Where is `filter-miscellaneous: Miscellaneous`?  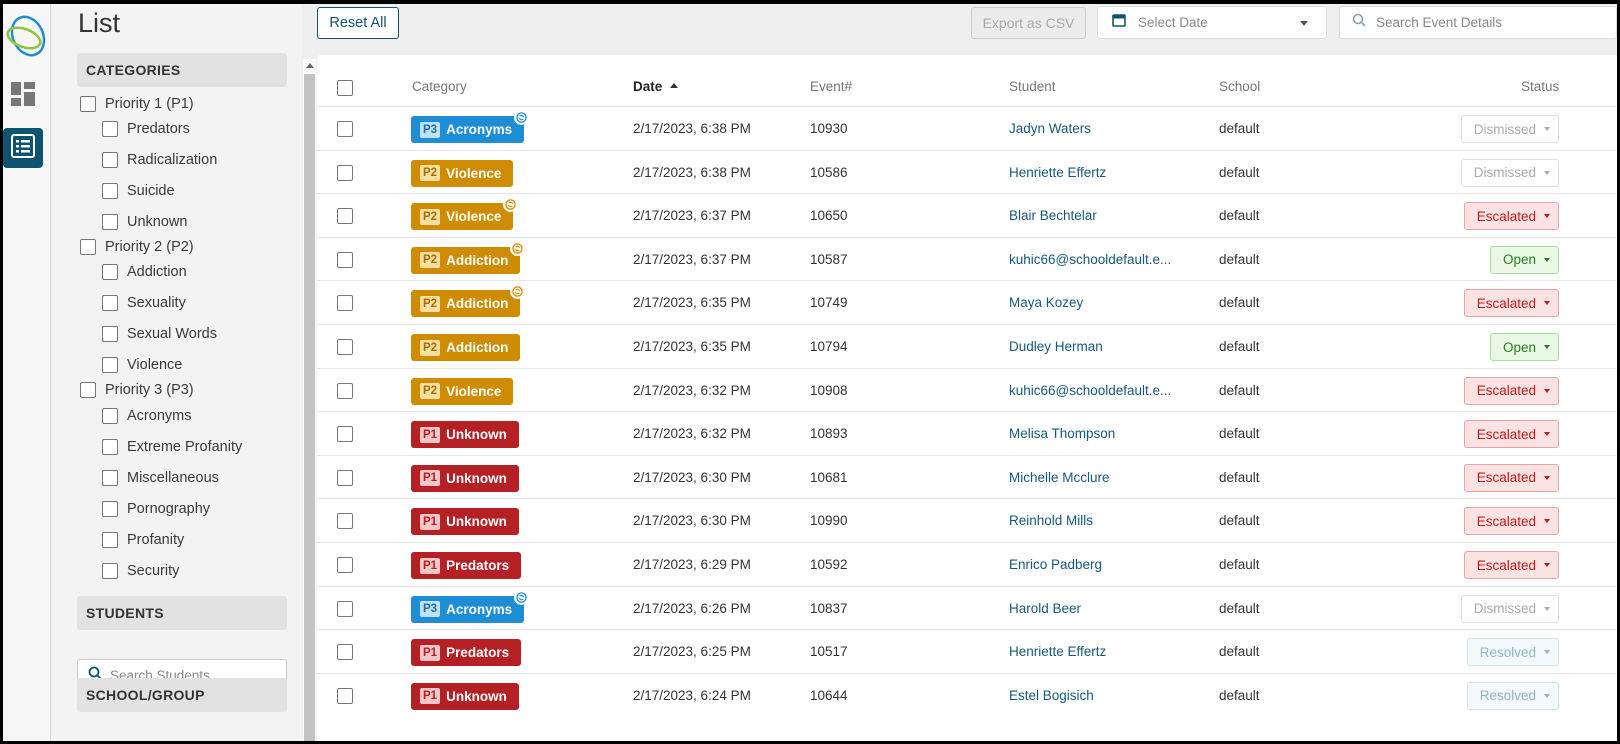
filter-miscellaneous: Miscellaneous is located at coordinates (160, 478).